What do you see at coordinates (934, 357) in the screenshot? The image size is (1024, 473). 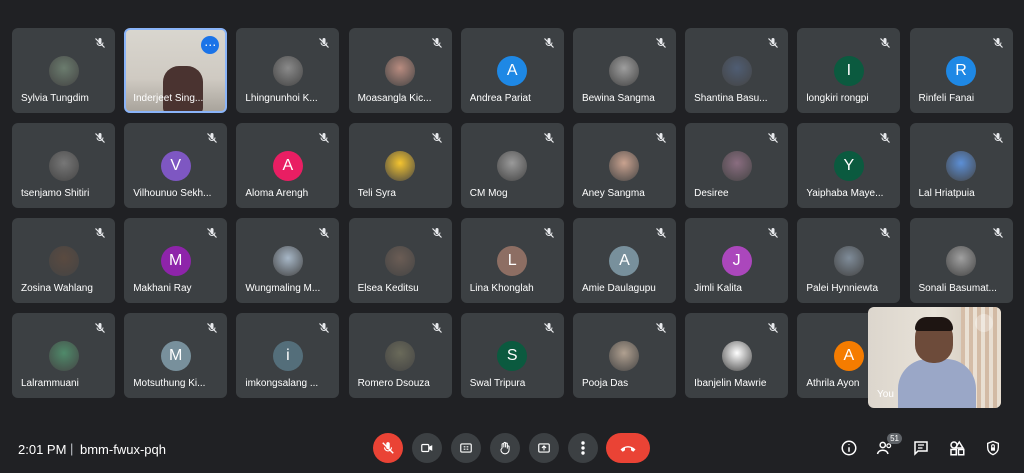 I see `self-view-tile: You` at bounding box center [934, 357].